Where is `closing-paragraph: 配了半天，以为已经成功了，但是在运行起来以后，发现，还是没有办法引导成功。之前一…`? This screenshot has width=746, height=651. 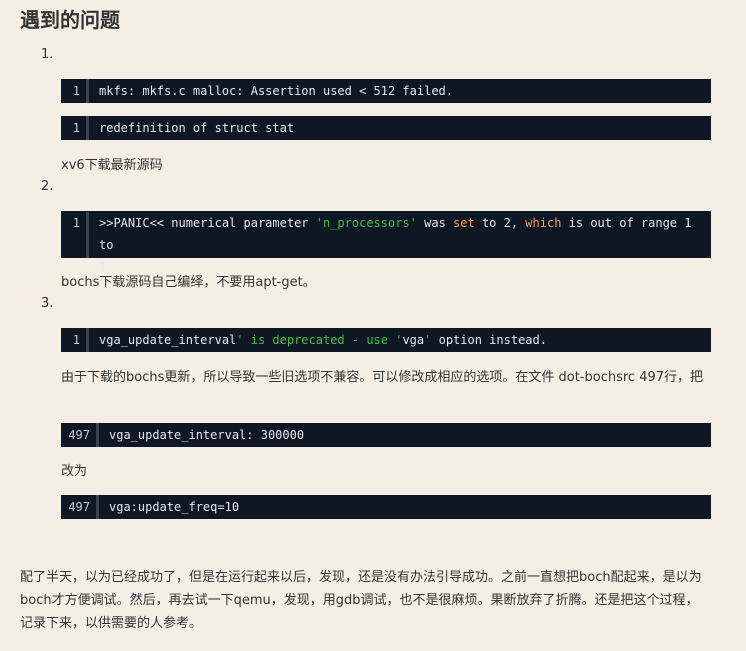 closing-paragraph: 配了半天，以为已经成功了，但是在运行起来以后，发现，还是没有办法引导成功。之前一… is located at coordinates (361, 600).